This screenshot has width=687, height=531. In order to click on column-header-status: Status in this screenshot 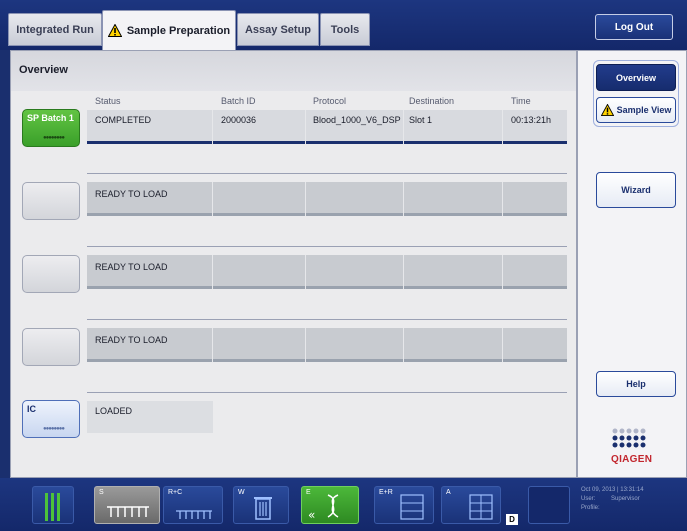, I will do `click(108, 101)`.